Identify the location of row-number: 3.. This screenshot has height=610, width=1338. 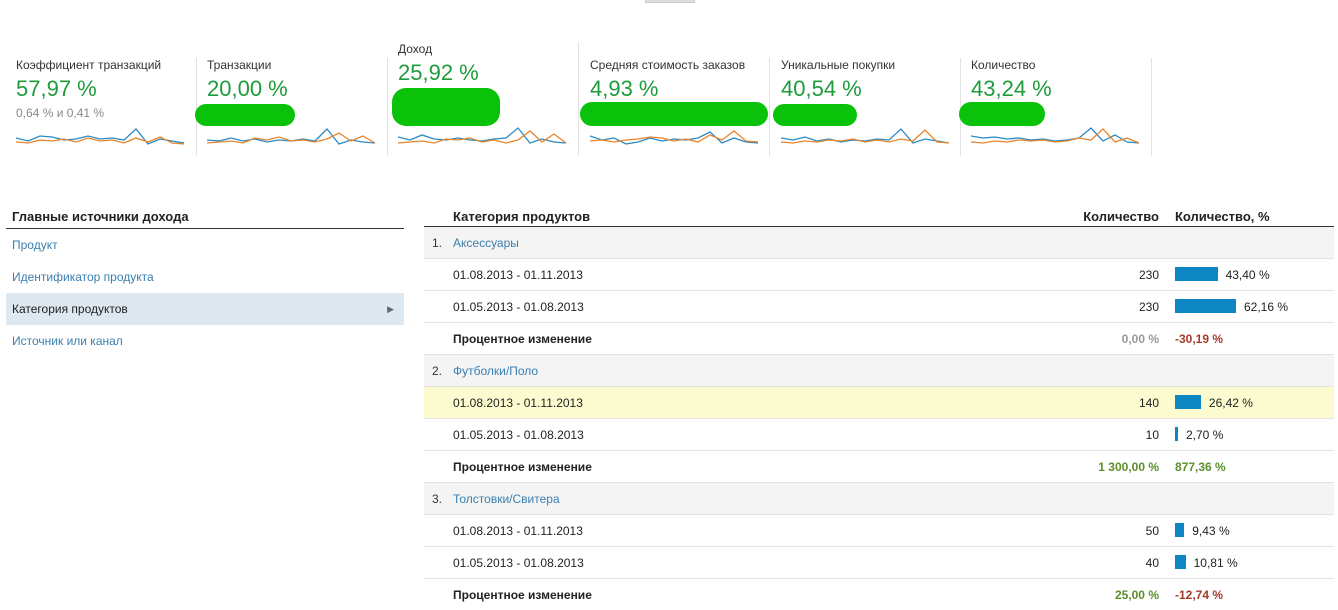
(437, 499).